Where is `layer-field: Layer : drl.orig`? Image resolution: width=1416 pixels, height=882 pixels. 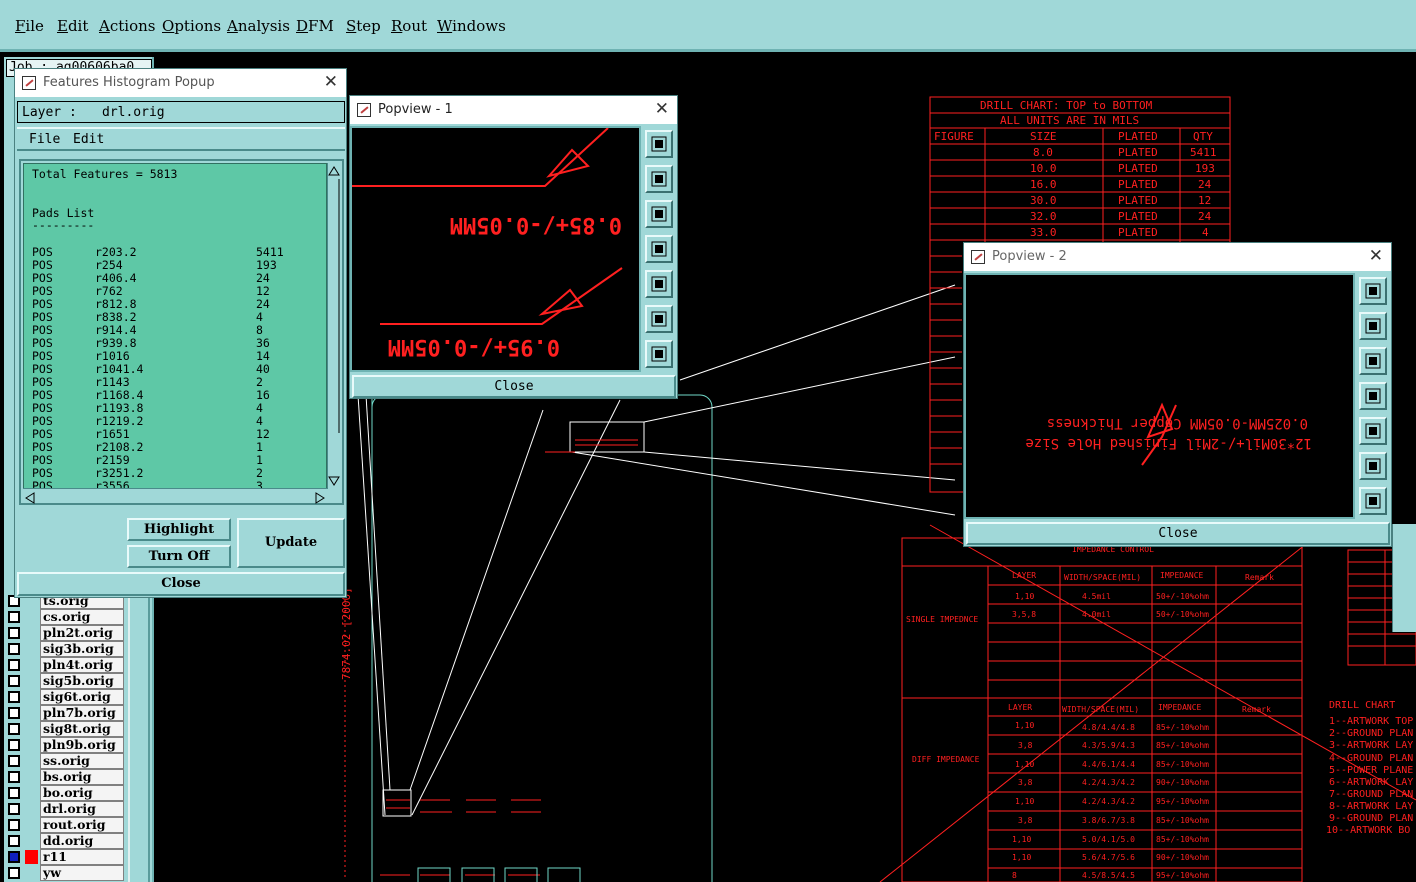 layer-field: Layer : drl.orig is located at coordinates (181, 112).